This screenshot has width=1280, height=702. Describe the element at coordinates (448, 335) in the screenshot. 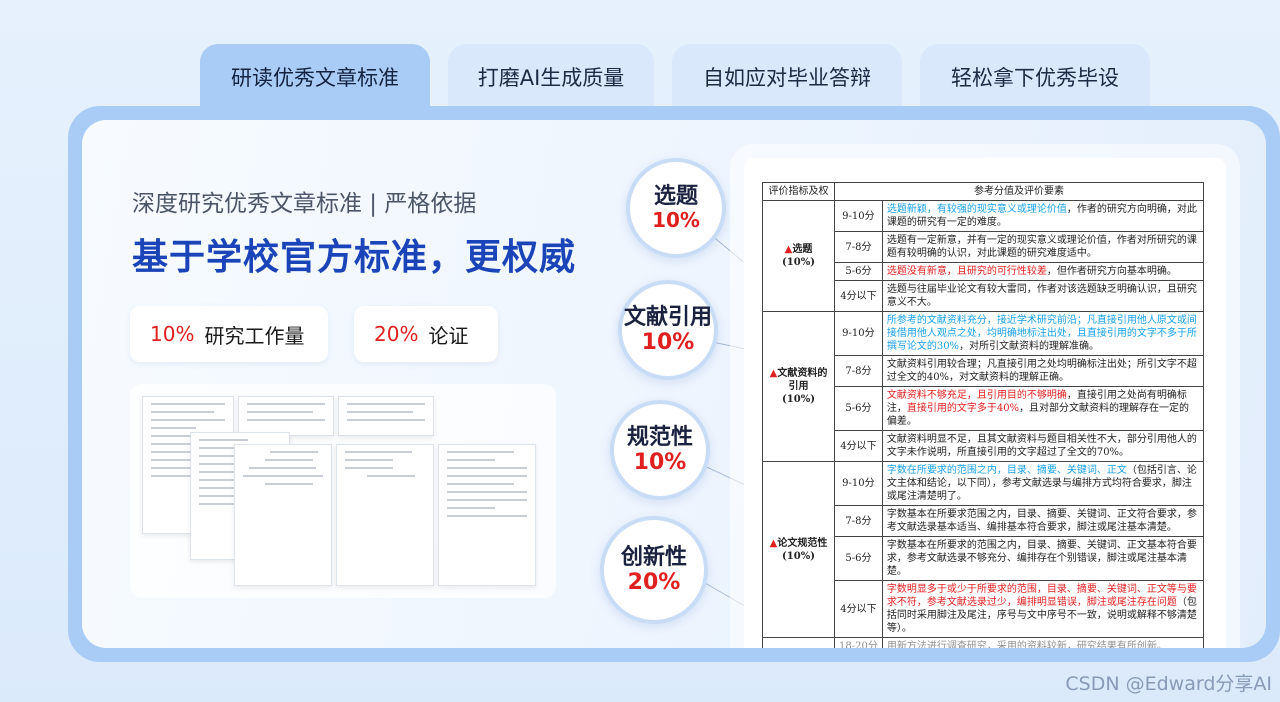

I see `stat-label: 论证` at that location.